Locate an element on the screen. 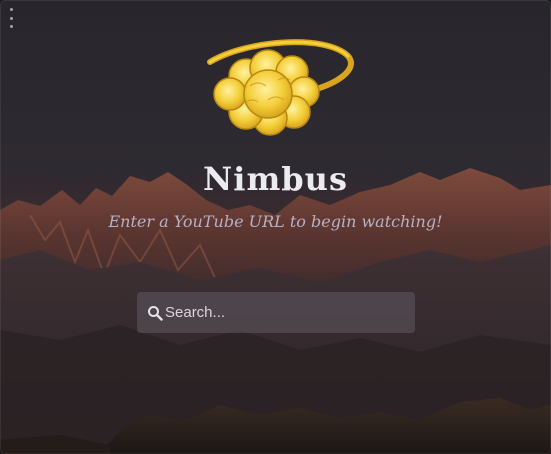  search-box is located at coordinates (276, 312).